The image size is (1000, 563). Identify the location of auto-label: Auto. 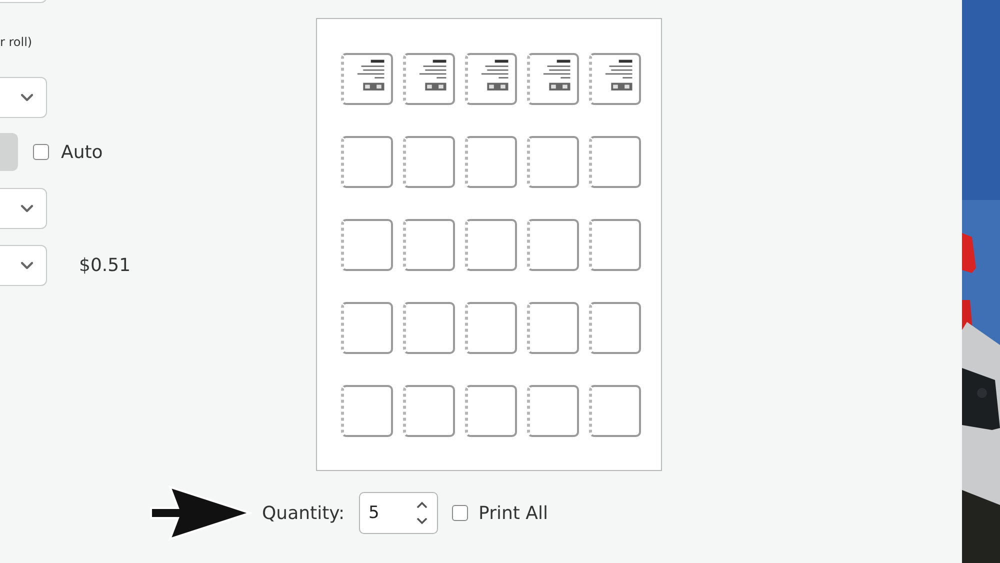
(82, 152).